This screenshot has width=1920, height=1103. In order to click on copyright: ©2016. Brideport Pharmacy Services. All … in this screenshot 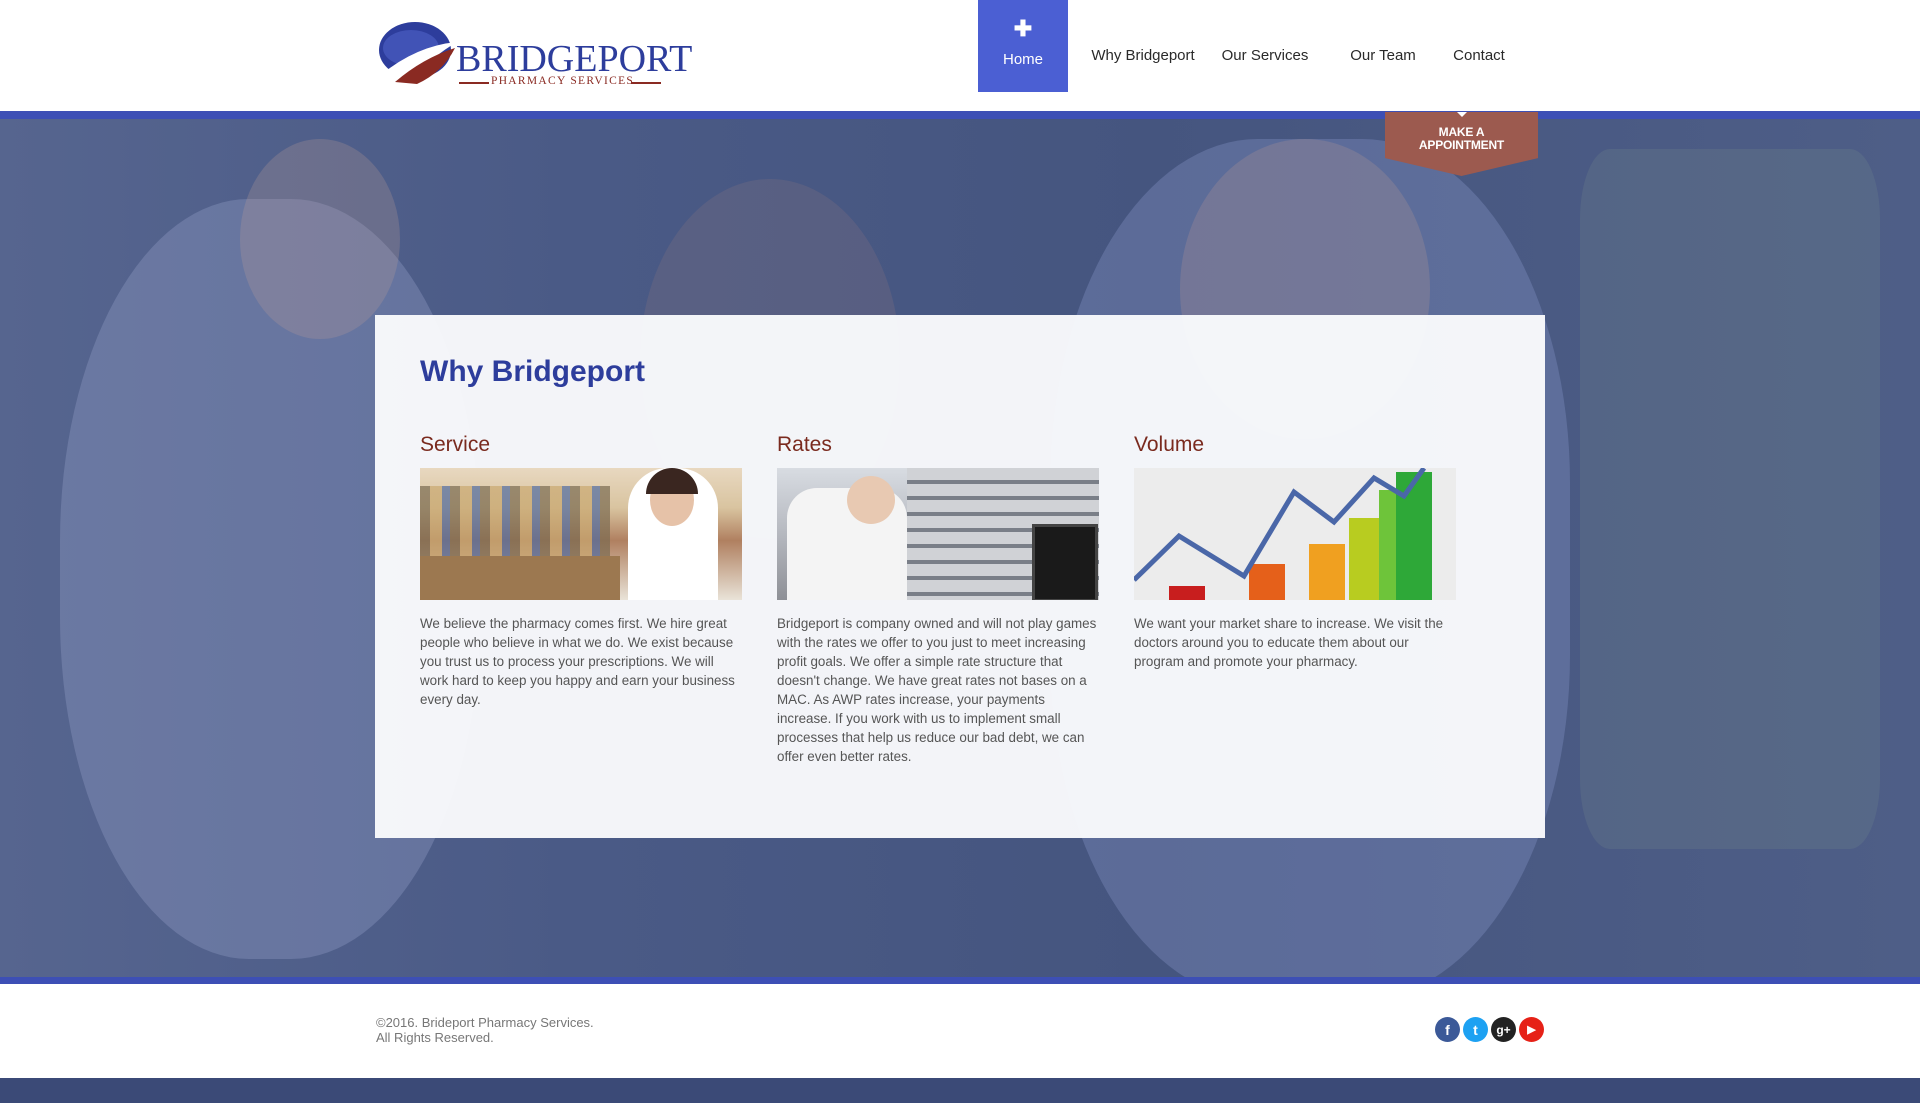, I will do `click(485, 1030)`.